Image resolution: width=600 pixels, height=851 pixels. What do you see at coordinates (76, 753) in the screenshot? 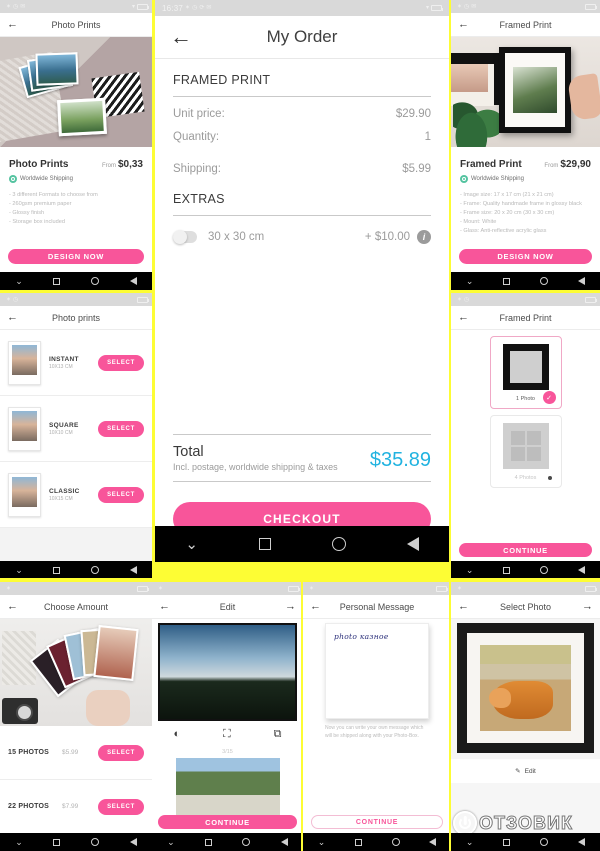
I see `amount-row: 15 PHOTOS $5.99 SELECT` at bounding box center [76, 753].